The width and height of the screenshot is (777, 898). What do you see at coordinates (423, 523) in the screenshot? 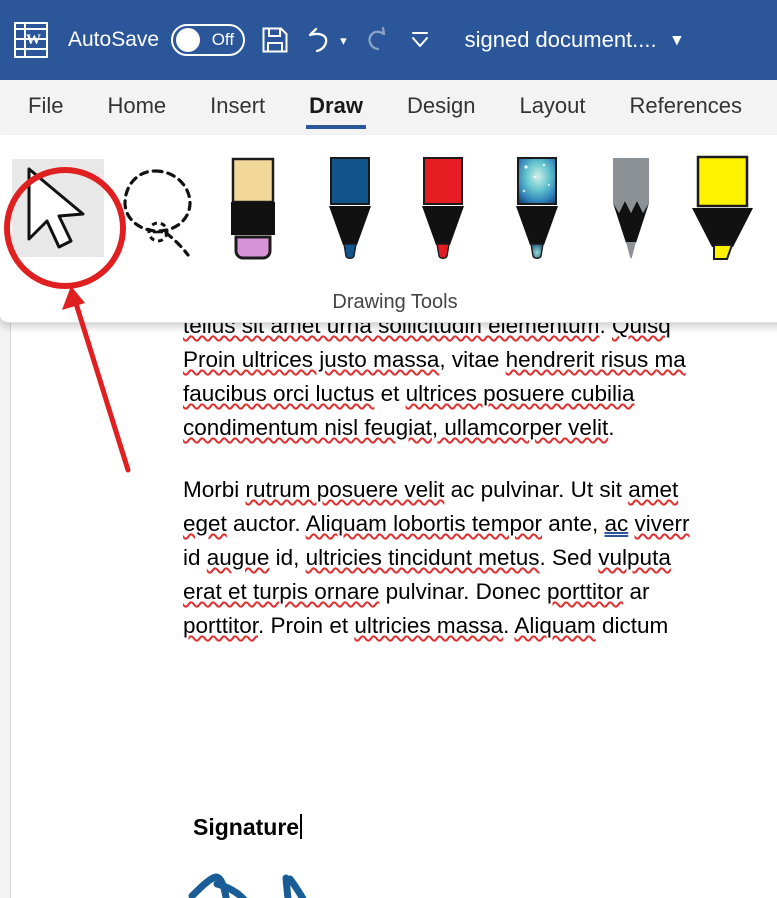
I see `text-run: Aliquam lobortis tempor` at bounding box center [423, 523].